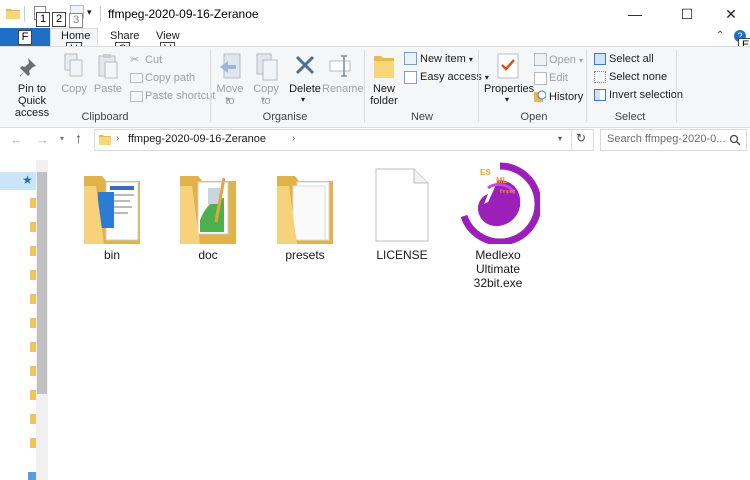 This screenshot has width=750, height=480. I want to click on tab-file: F, so click(25, 37).